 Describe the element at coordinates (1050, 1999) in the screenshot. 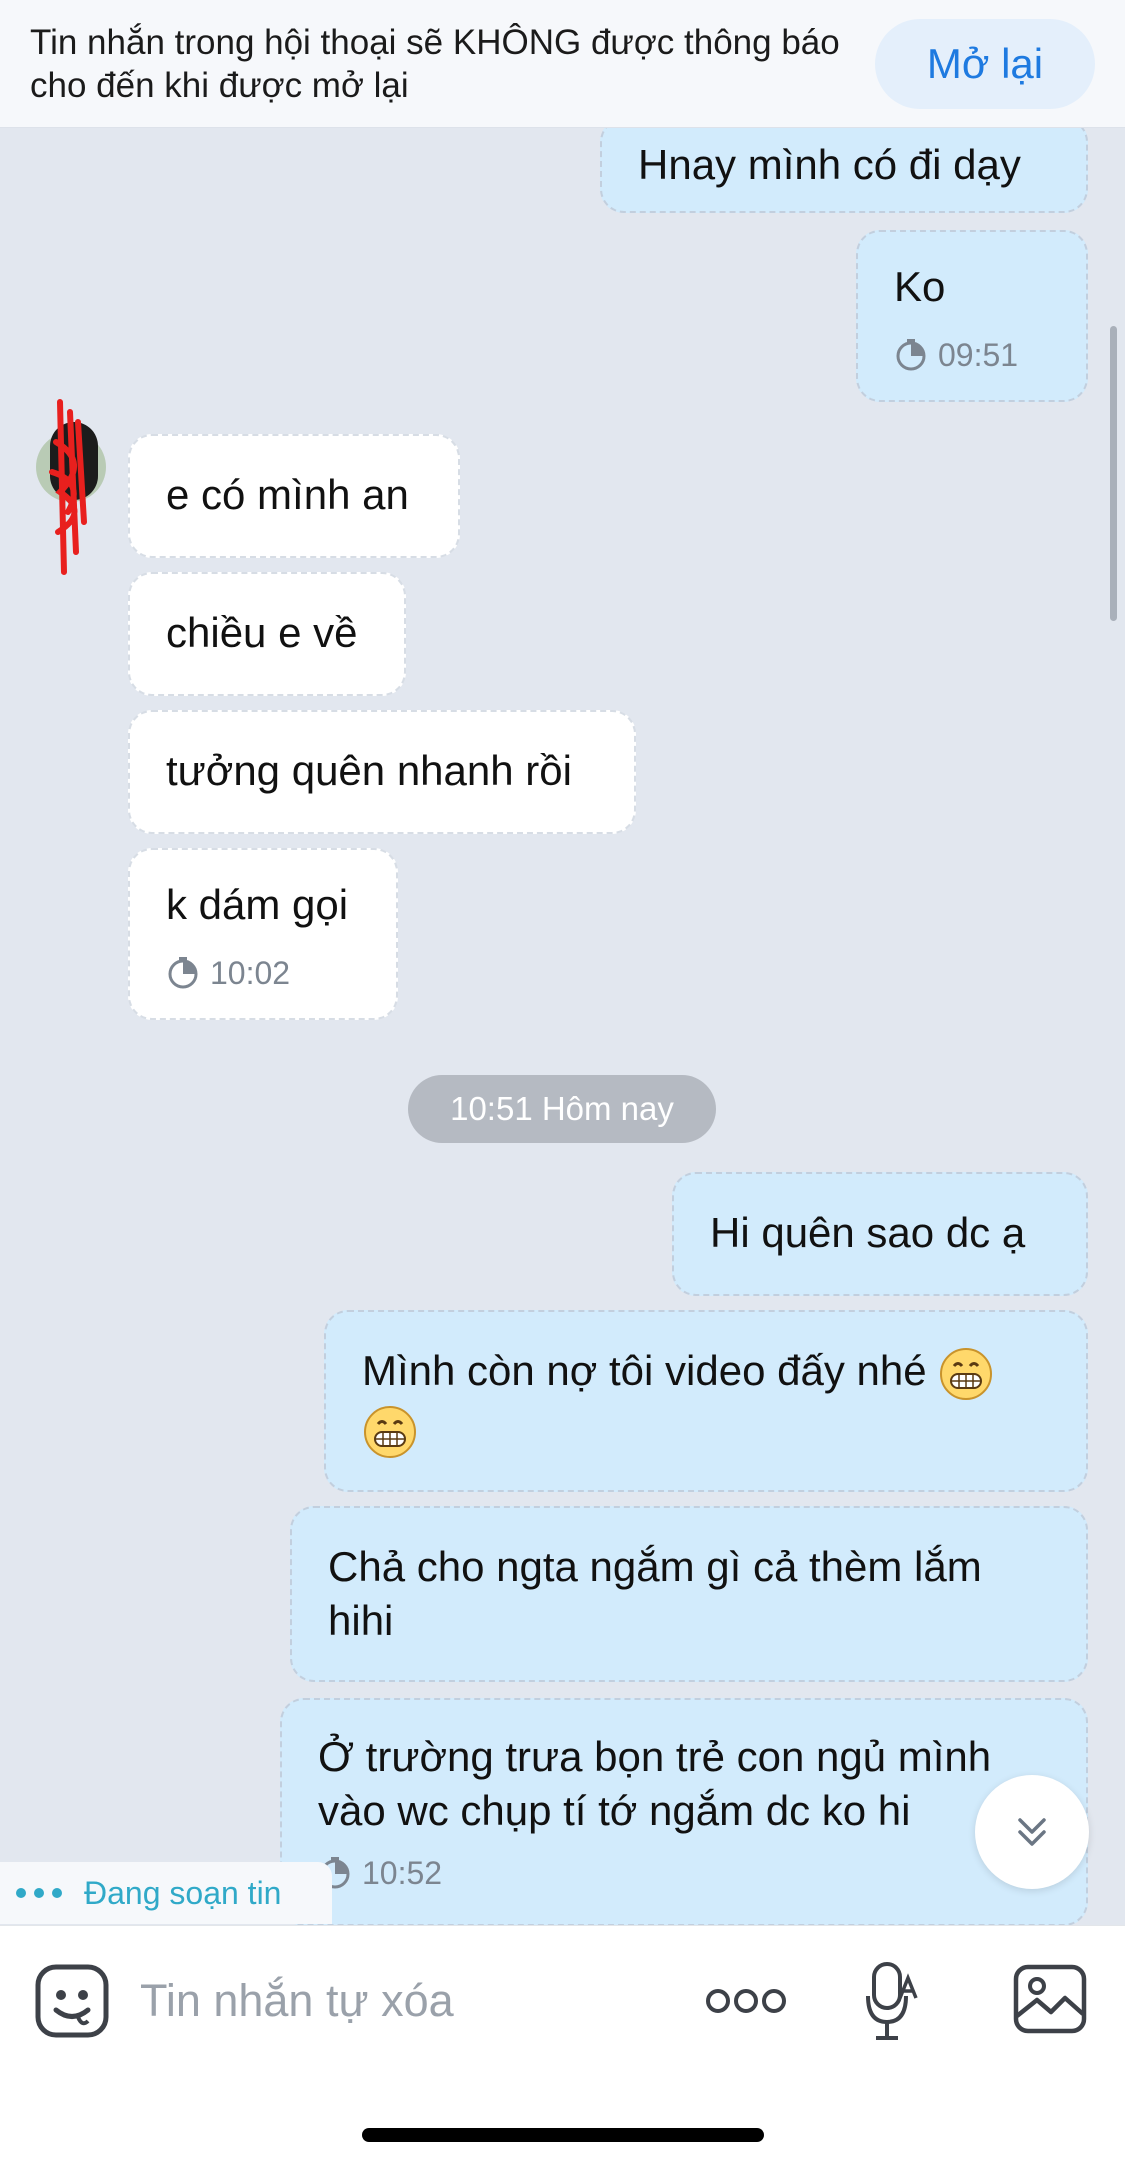

I see `image-icon` at that location.